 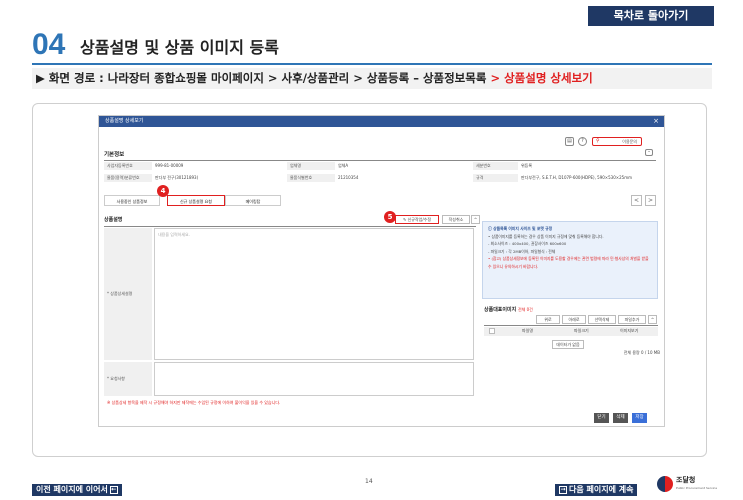 What do you see at coordinates (665, 484) in the screenshot?
I see `pps-logo-icon` at bounding box center [665, 484].